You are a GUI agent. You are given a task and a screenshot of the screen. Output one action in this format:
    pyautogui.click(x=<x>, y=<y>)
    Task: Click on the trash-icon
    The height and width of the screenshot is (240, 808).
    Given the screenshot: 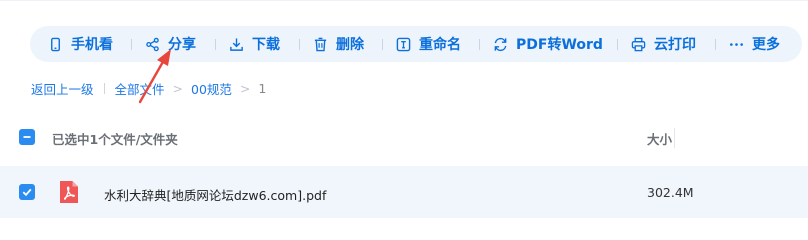 What is the action you would take?
    pyautogui.click(x=320, y=44)
    